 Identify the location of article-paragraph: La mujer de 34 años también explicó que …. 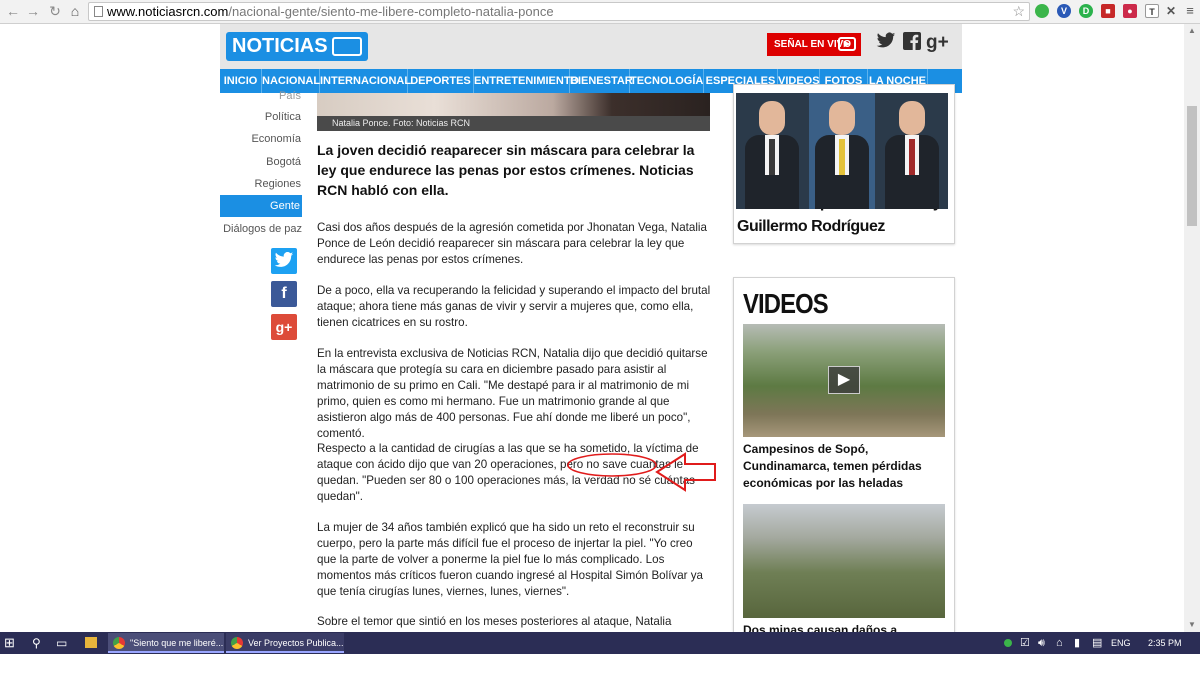
(510, 559).